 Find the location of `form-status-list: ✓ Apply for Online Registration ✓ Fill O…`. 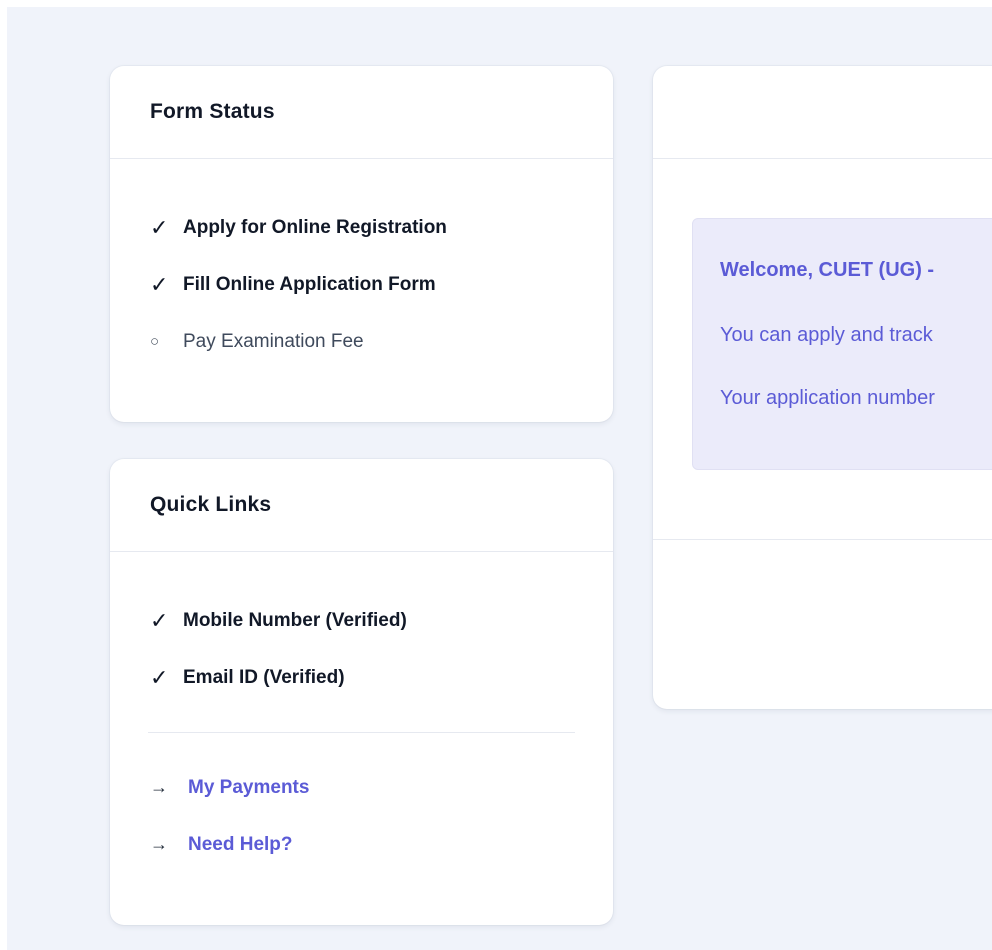

form-status-list: ✓ Apply for Online Registration ✓ Fill O… is located at coordinates (361, 264).